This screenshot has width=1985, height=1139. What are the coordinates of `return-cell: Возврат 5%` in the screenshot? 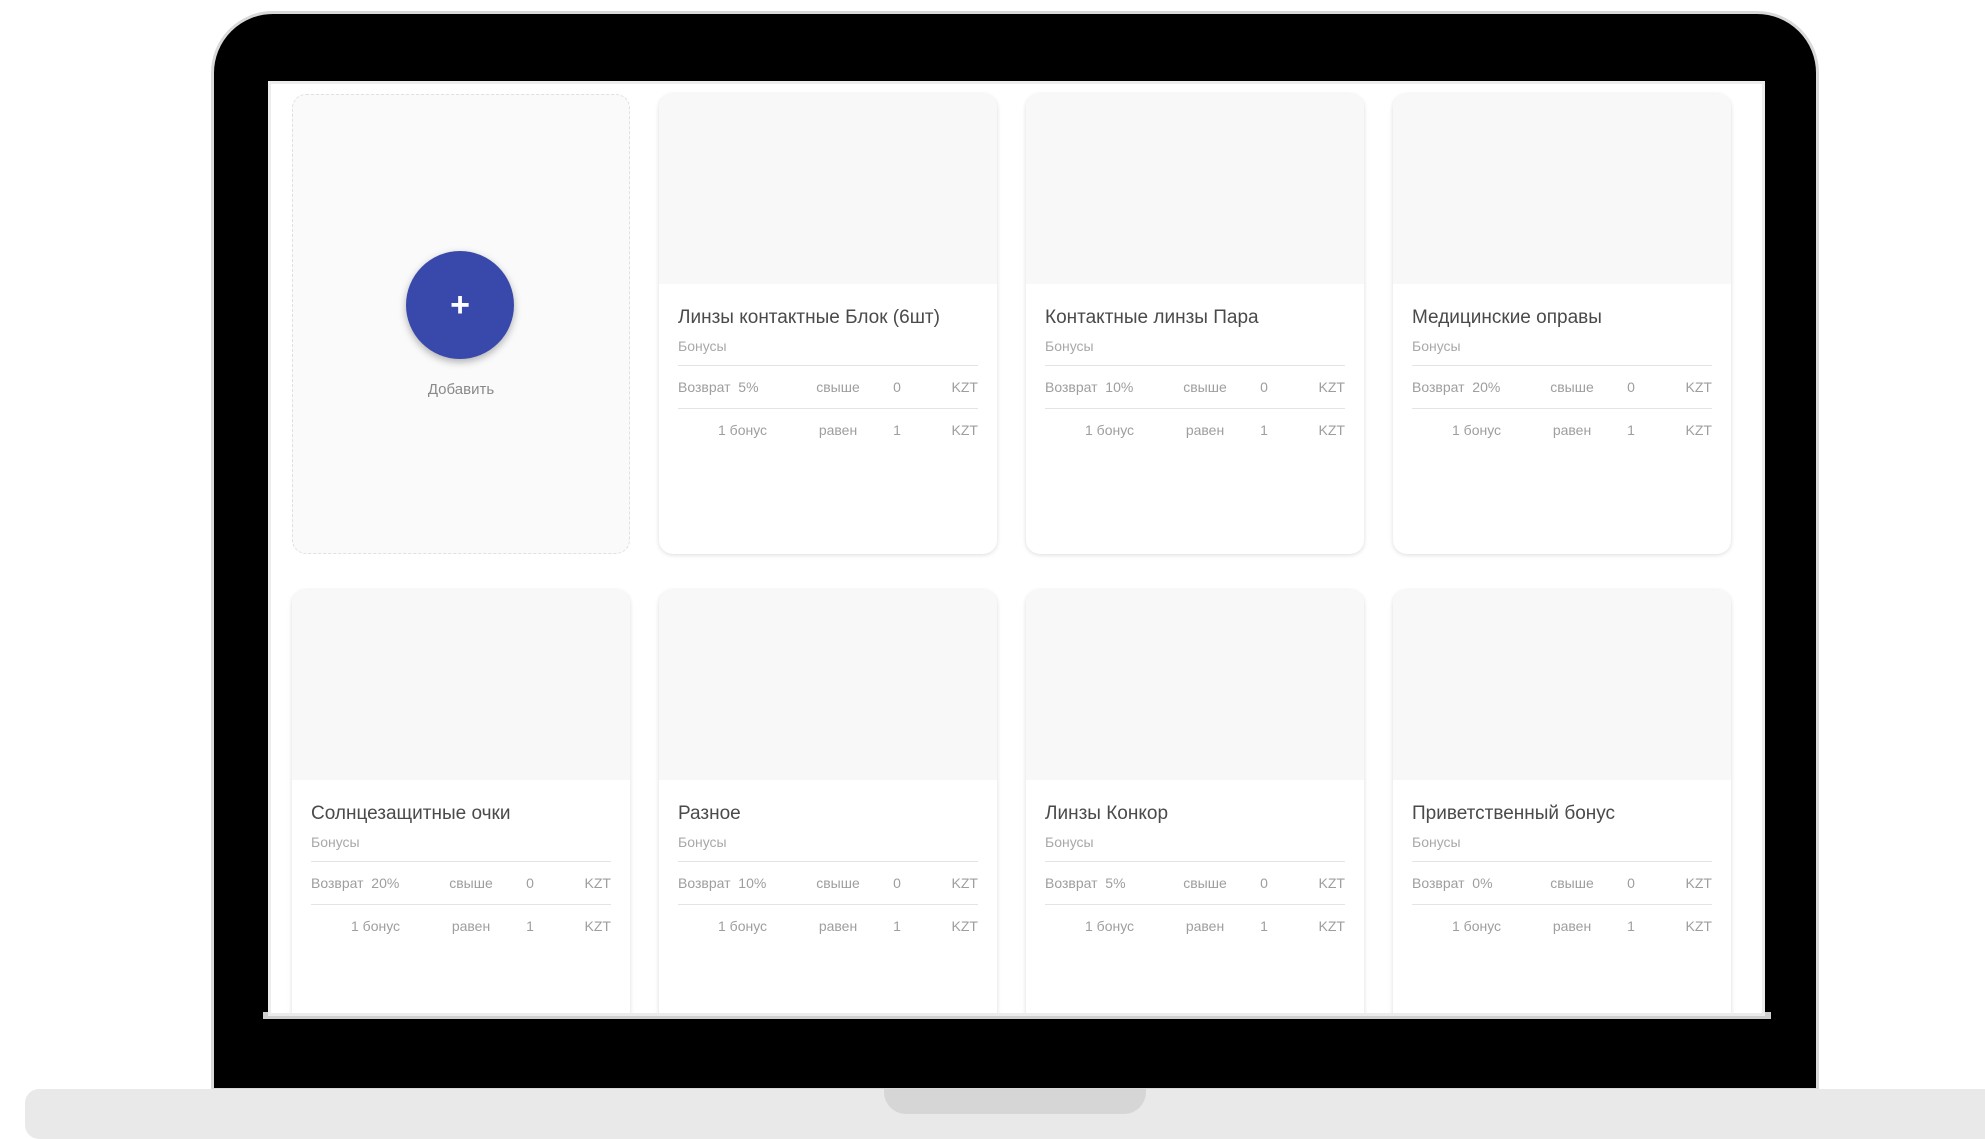 It's located at (741, 387).